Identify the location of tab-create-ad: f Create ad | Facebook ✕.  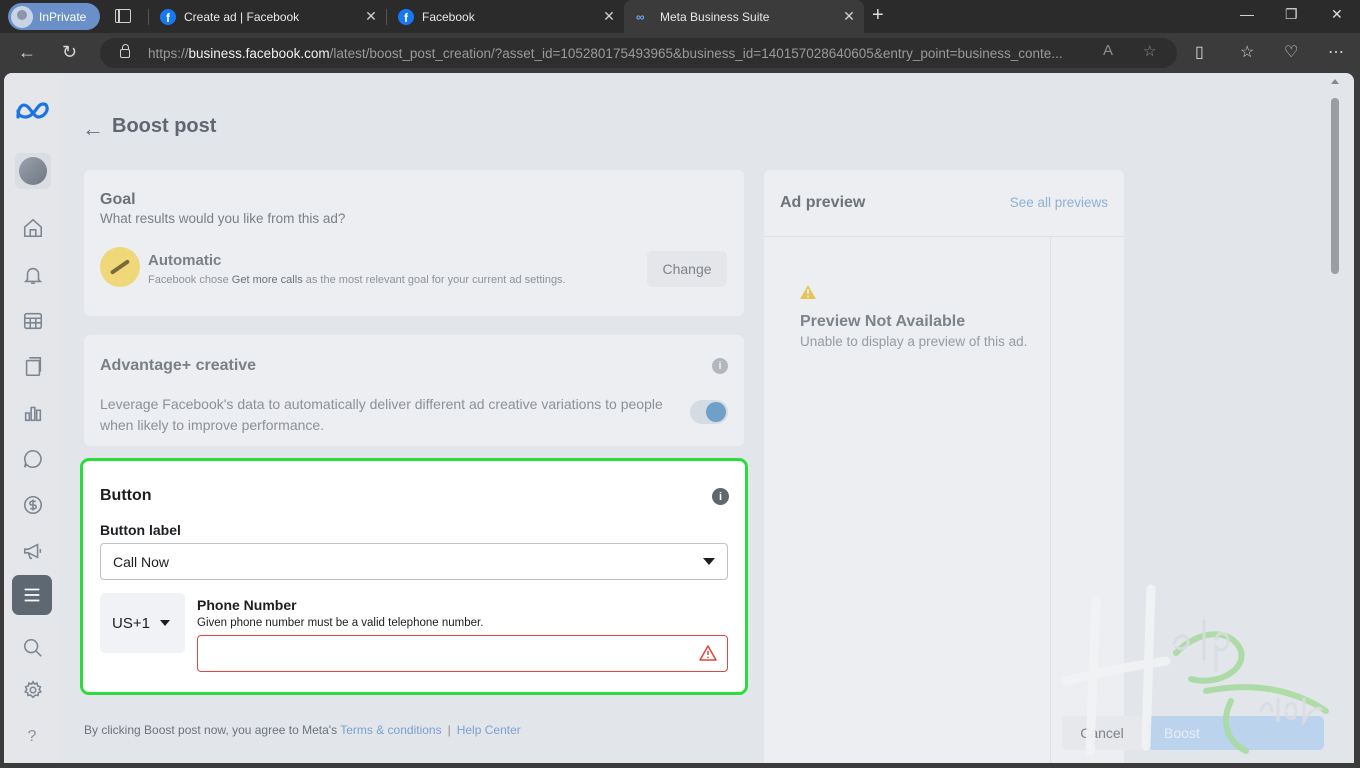
(267, 16).